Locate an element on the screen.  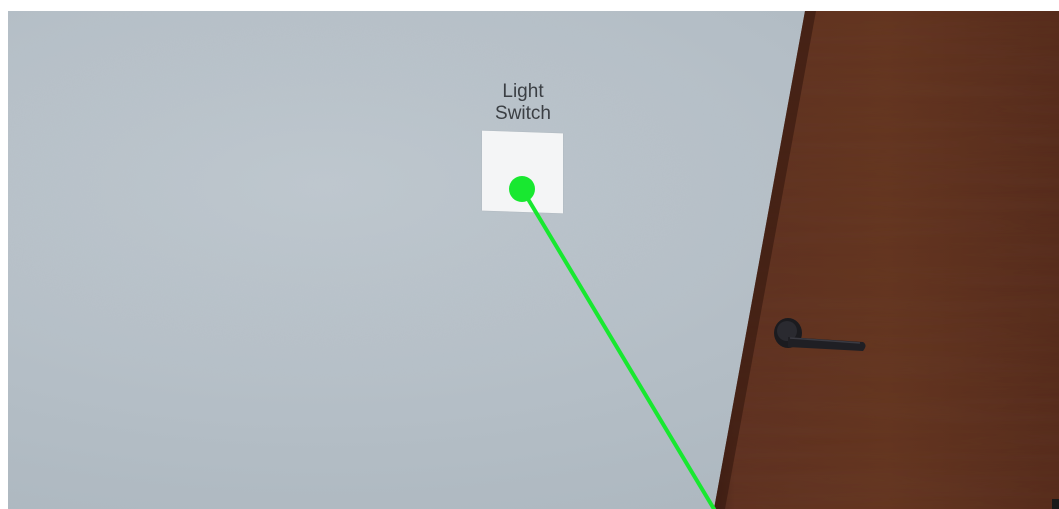
laser-pointer-ray is located at coordinates (618, 348).